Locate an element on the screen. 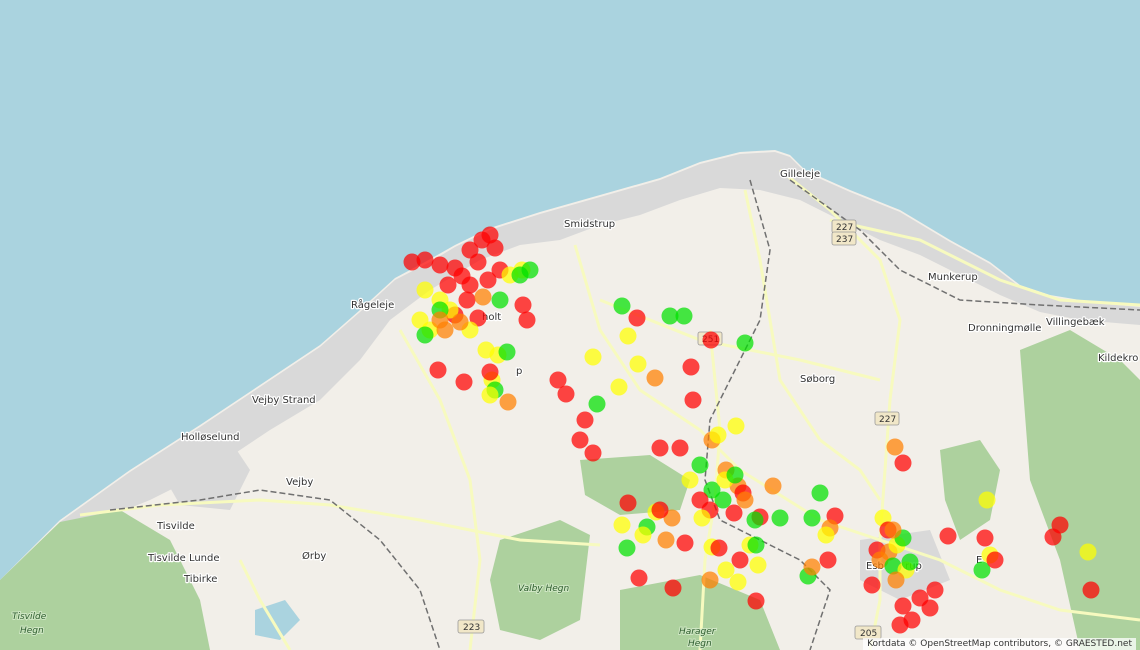 The height and width of the screenshot is (650, 1140). forest-label-harager-2: Hegn is located at coordinates (700, 644).